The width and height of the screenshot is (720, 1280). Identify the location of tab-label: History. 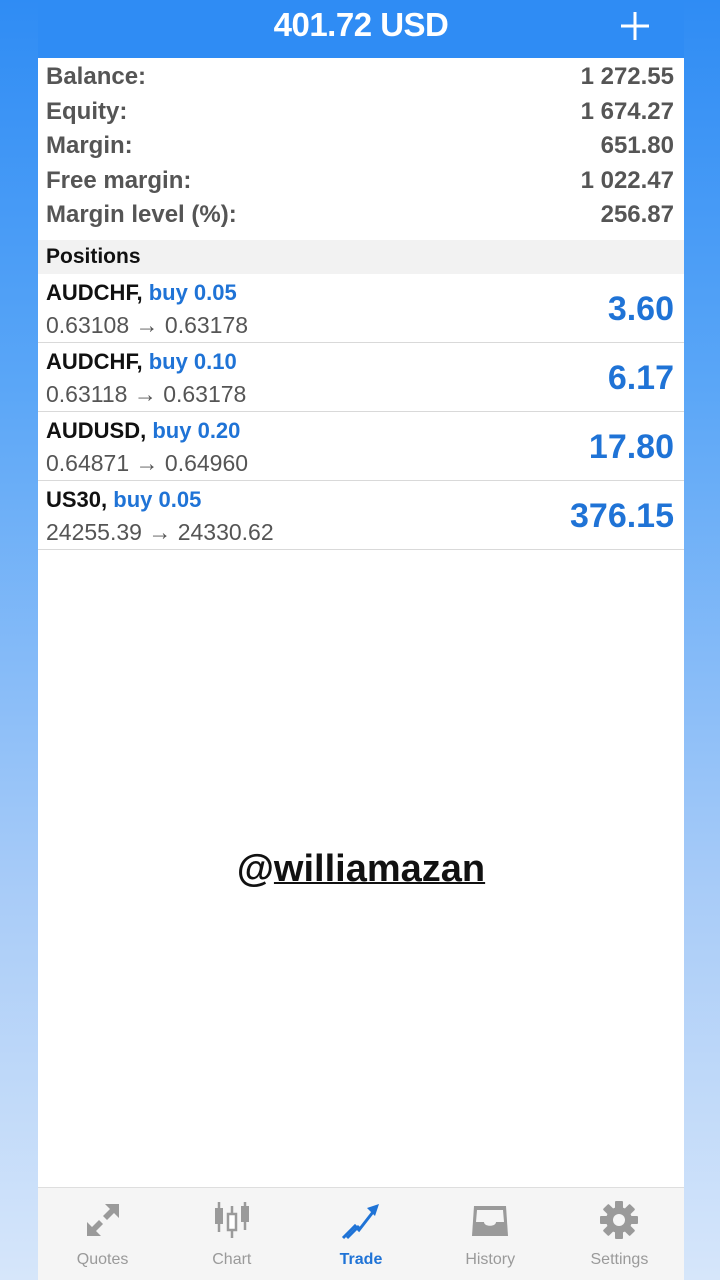
(490, 1259).